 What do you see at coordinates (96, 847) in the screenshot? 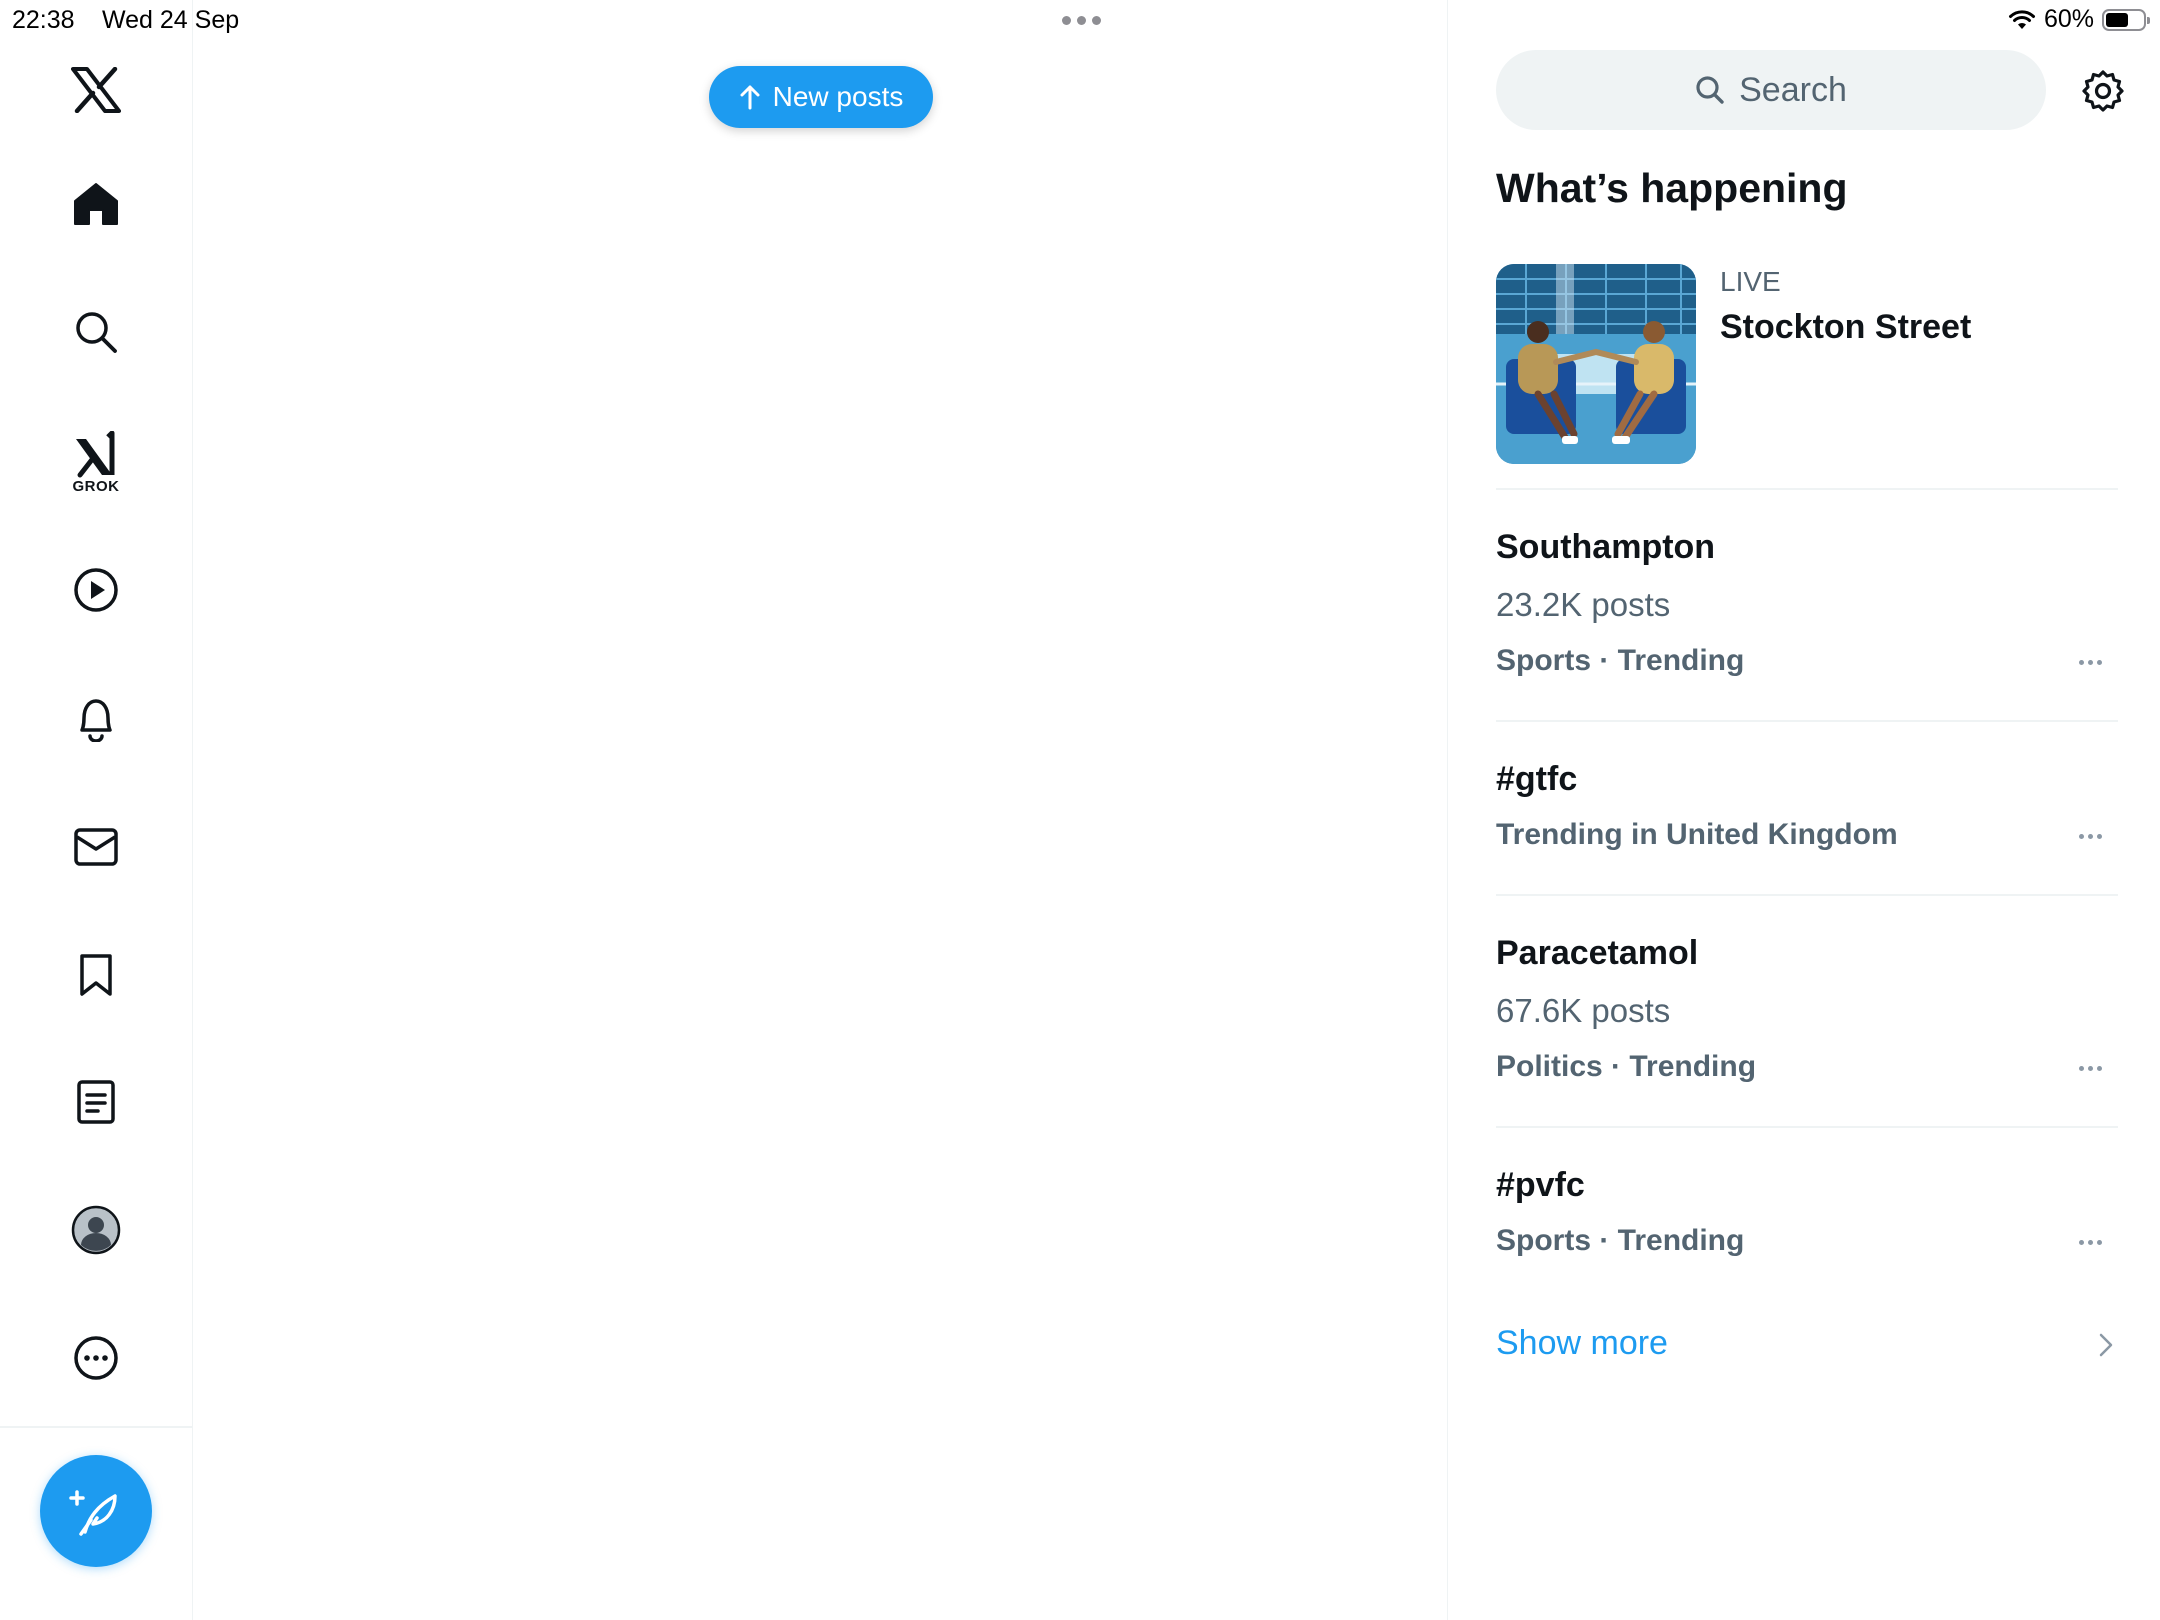
I see `mail-icon` at bounding box center [96, 847].